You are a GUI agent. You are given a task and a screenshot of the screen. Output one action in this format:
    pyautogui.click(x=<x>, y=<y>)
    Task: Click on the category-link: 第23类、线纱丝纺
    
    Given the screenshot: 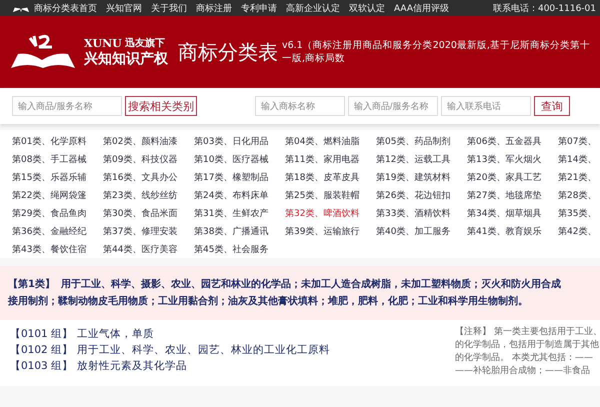 What is the action you would take?
    pyautogui.click(x=148, y=197)
    